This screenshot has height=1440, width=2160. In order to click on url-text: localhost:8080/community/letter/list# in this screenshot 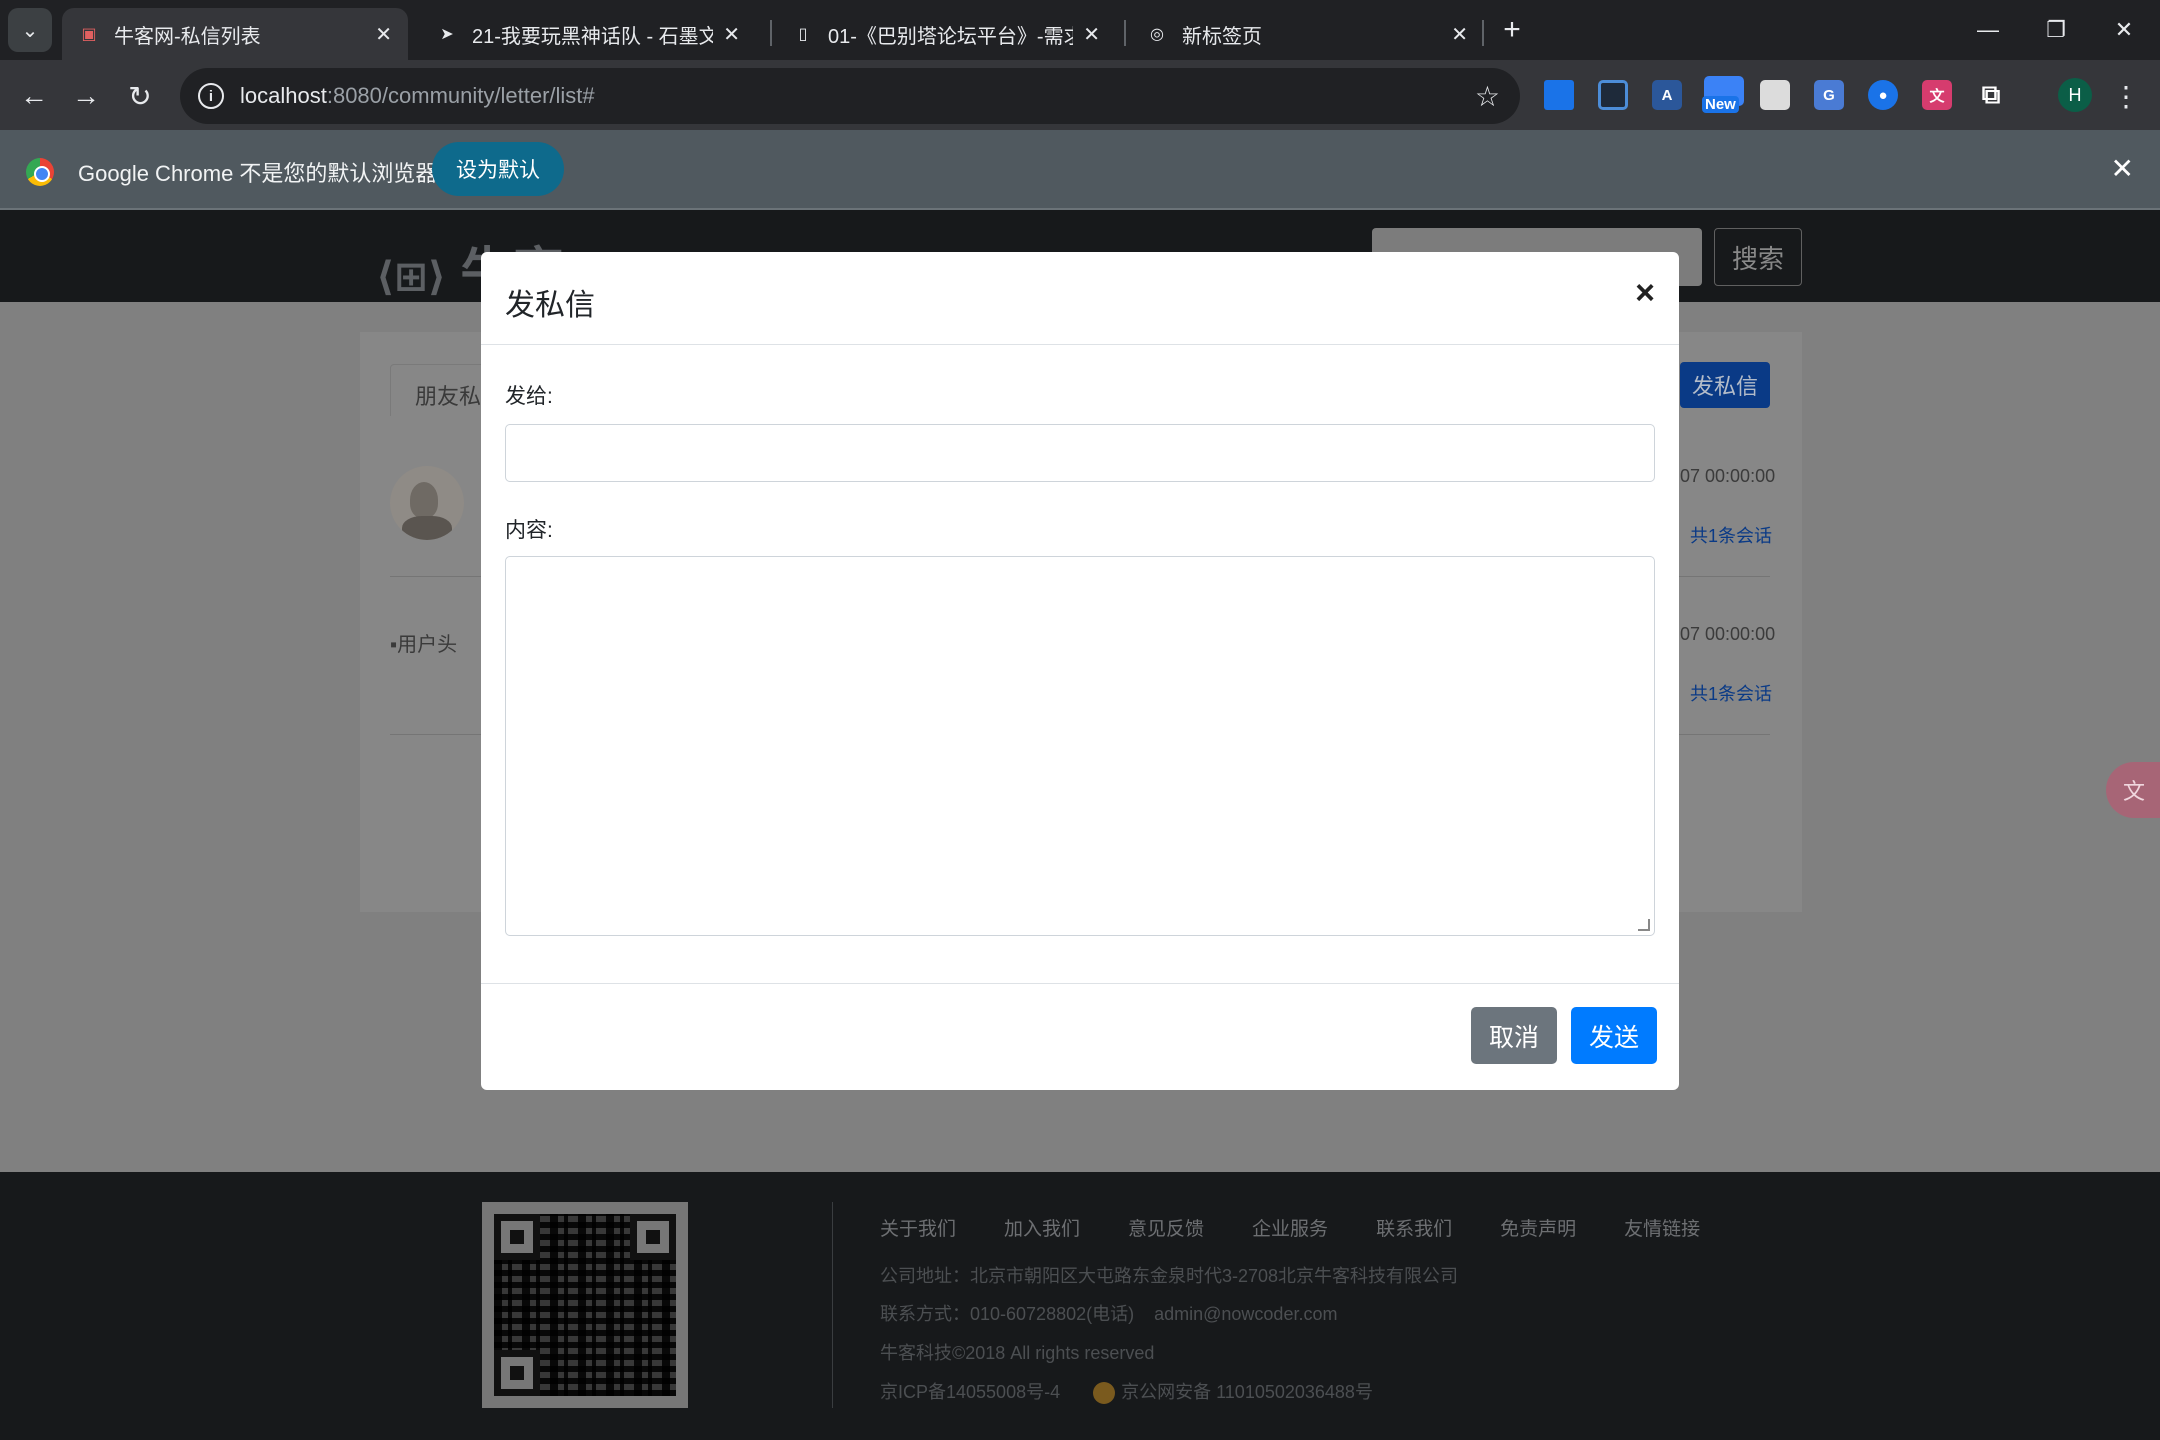, I will do `click(417, 96)`.